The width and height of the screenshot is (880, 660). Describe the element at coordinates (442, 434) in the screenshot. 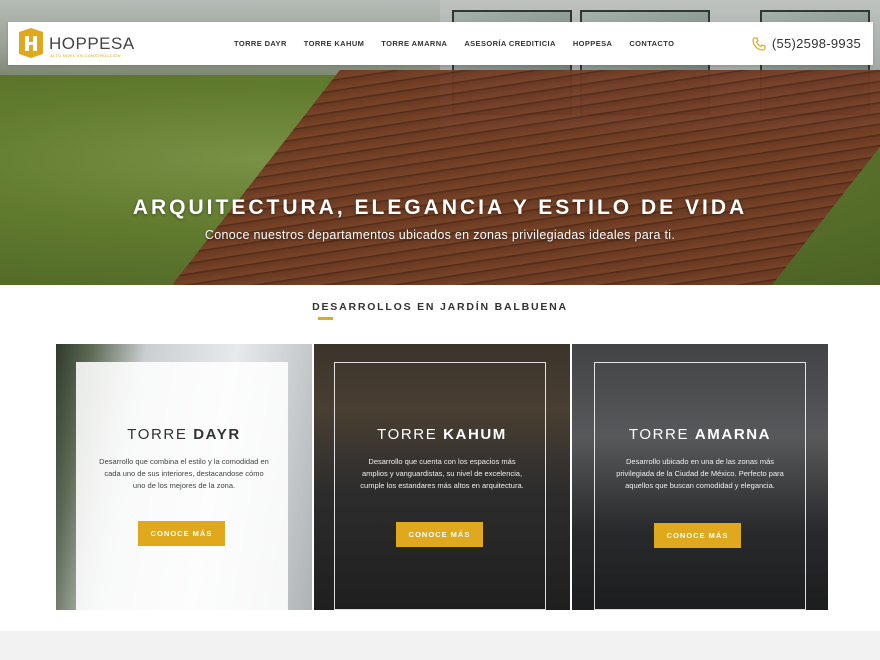

I see `card-title: TORRE KAHUM` at that location.